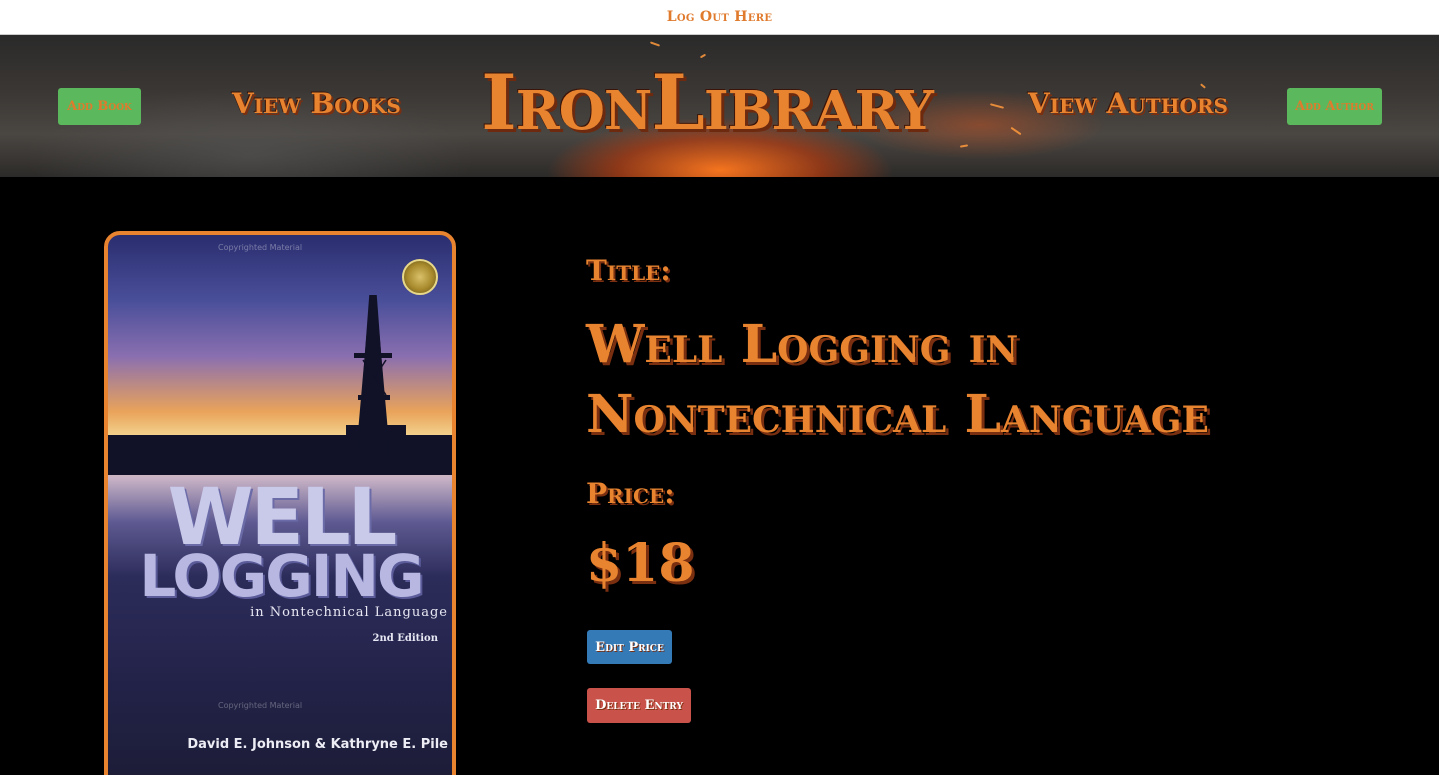 Image resolution: width=1439 pixels, height=775 pixels. I want to click on price-label: Price:, so click(630, 493).